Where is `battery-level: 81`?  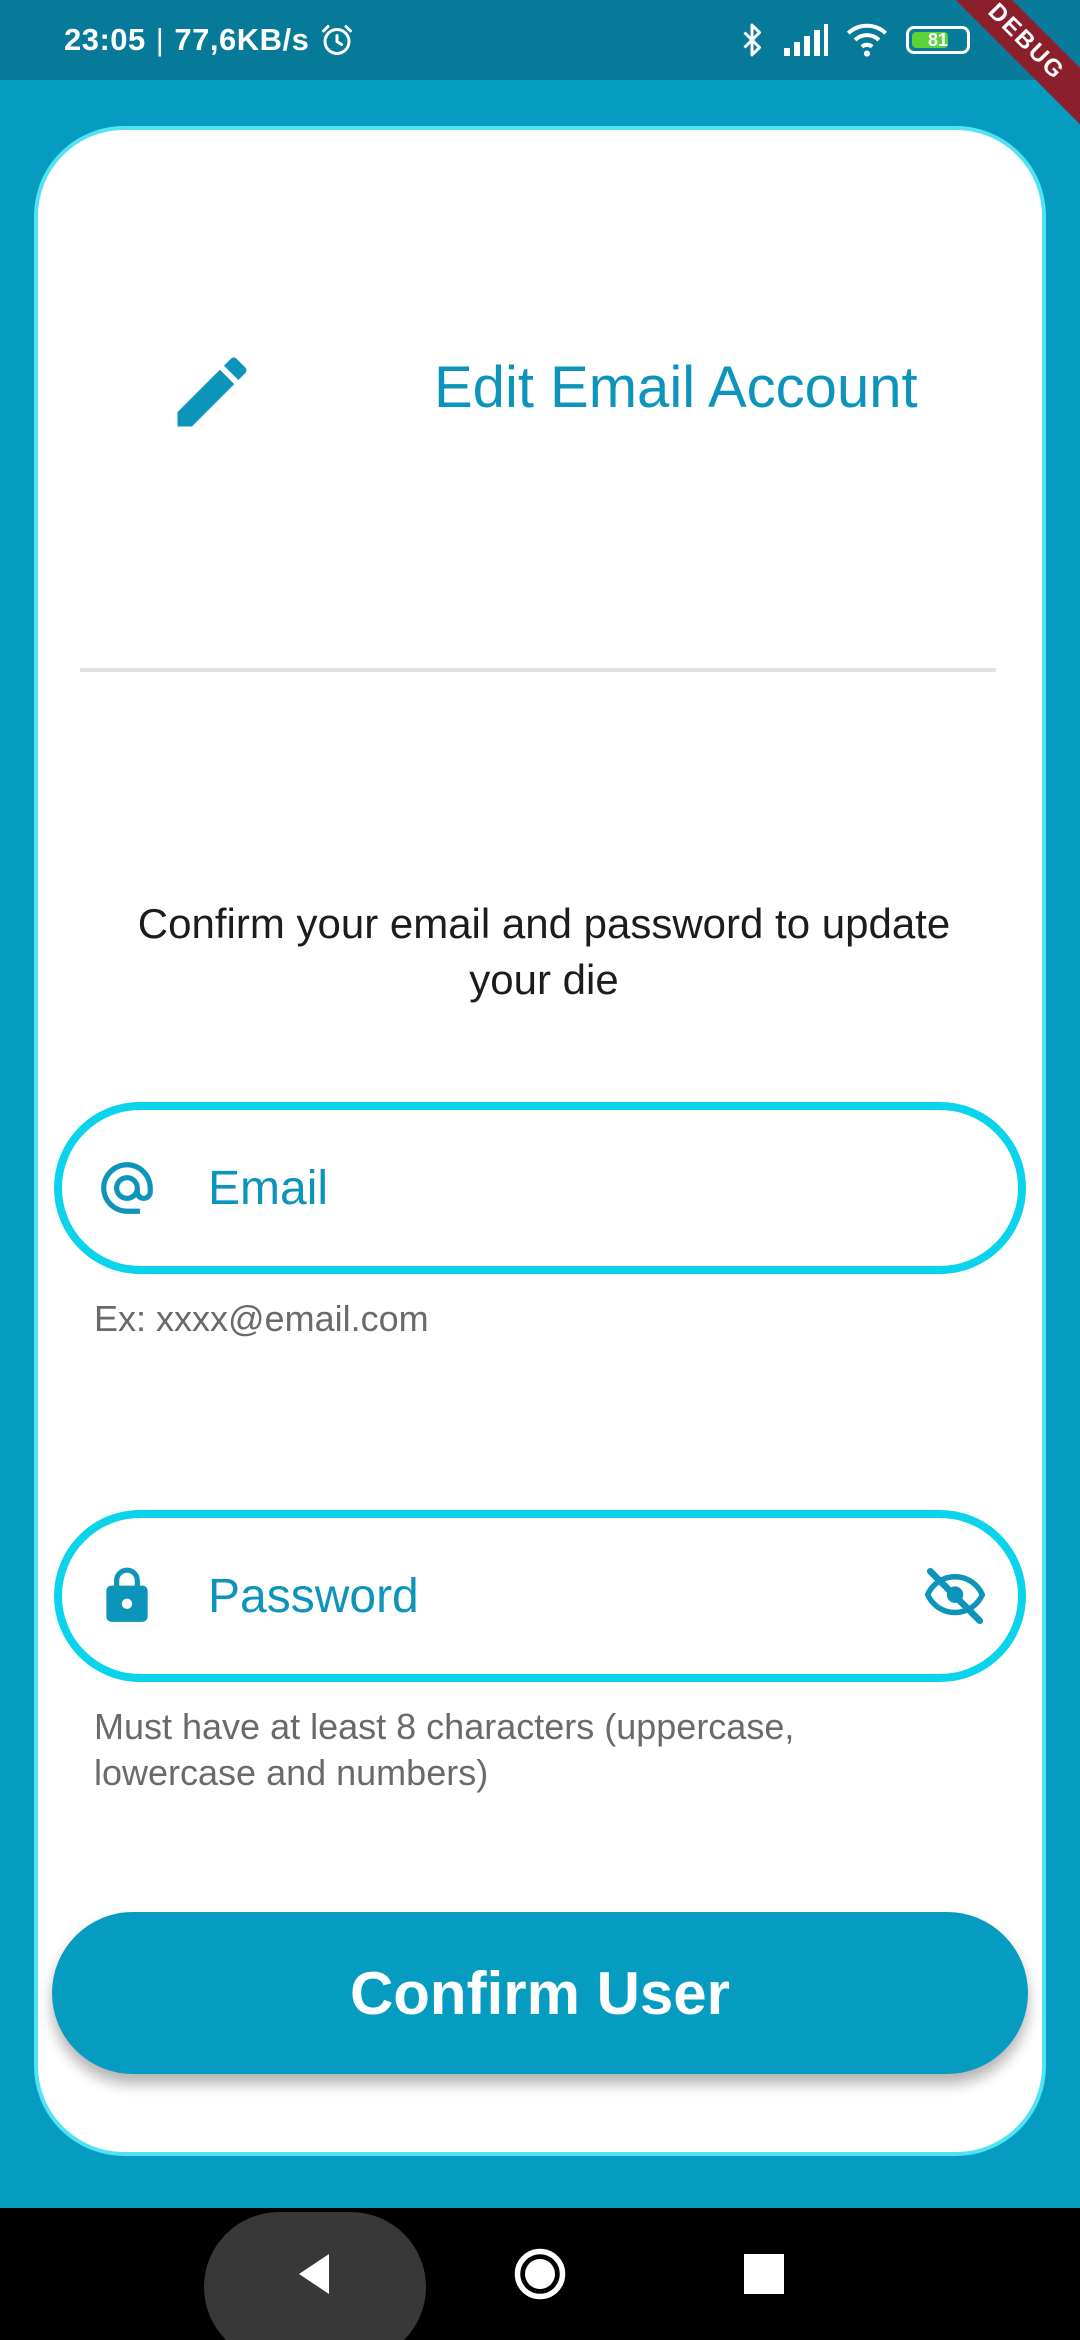
battery-level: 81 is located at coordinates (938, 39).